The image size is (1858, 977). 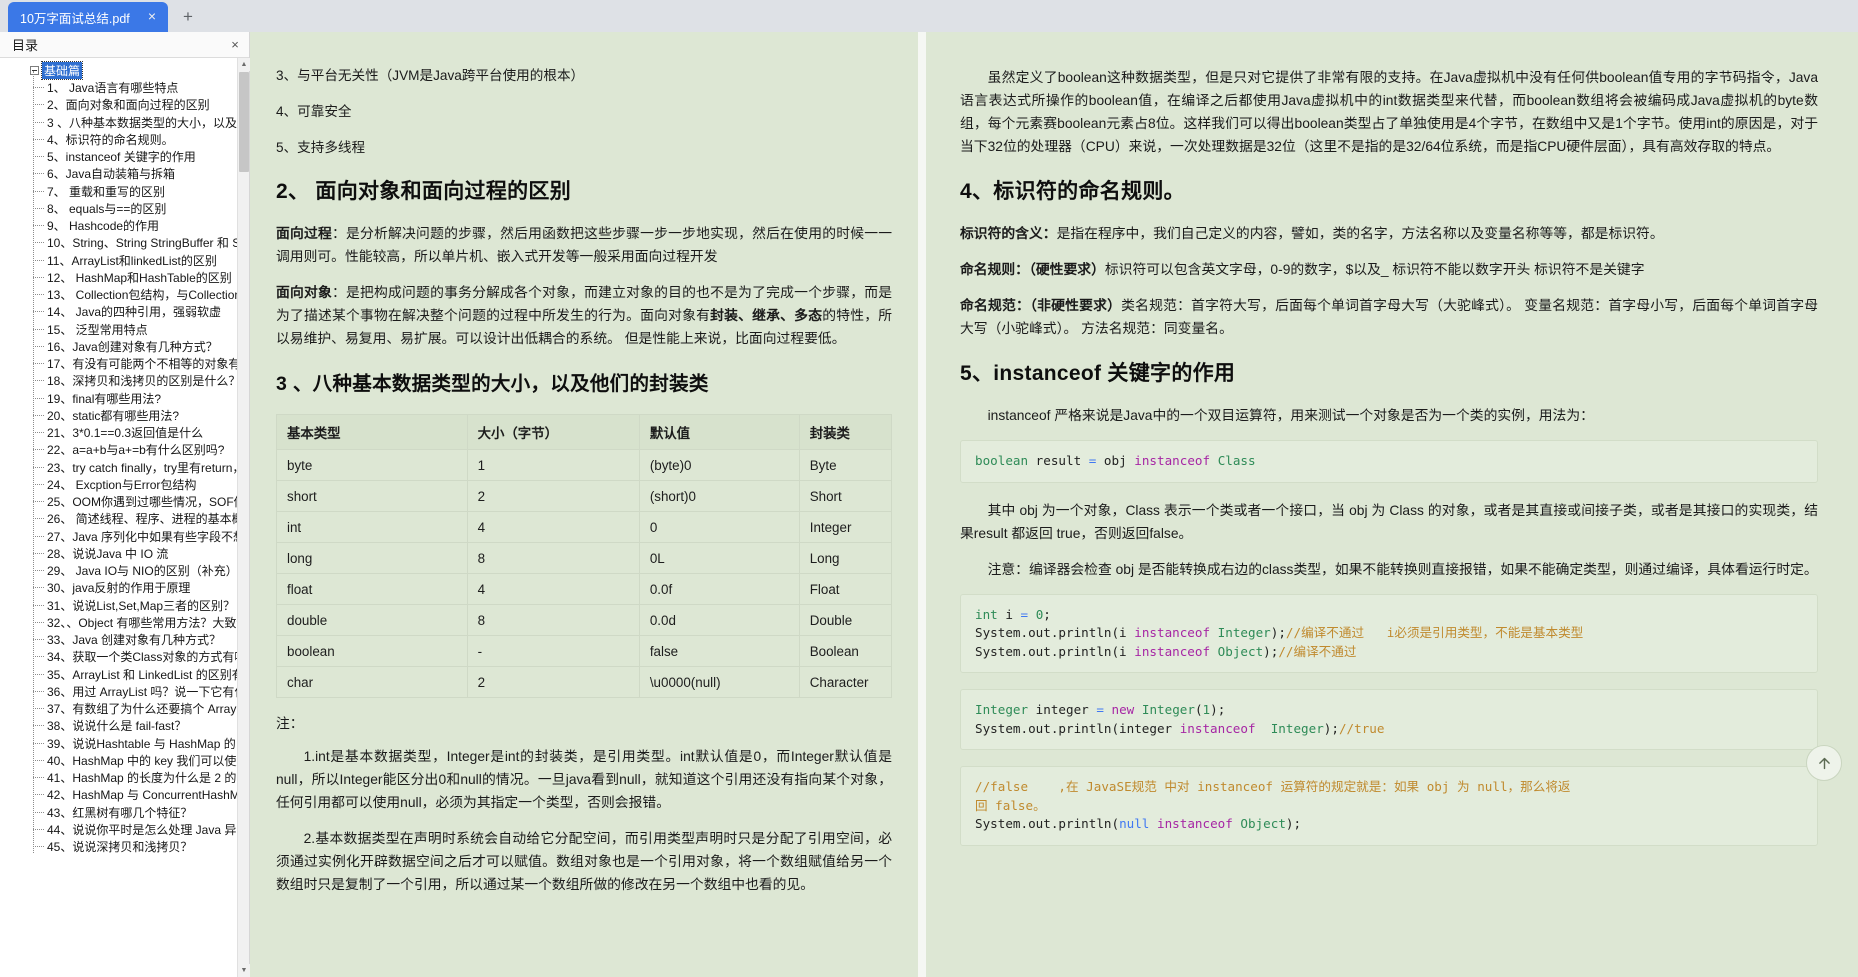 What do you see at coordinates (845, 558) in the screenshot?
I see `table-cell: Long` at bounding box center [845, 558].